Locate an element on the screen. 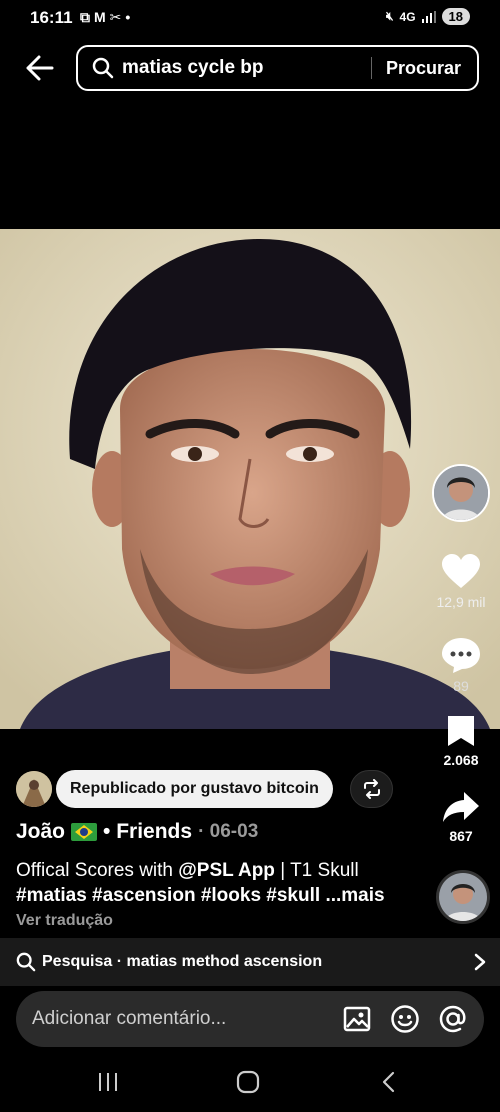 Image resolution: width=500 pixels, height=1112 pixels. like-button: 12,9 mil is located at coordinates (461, 582).